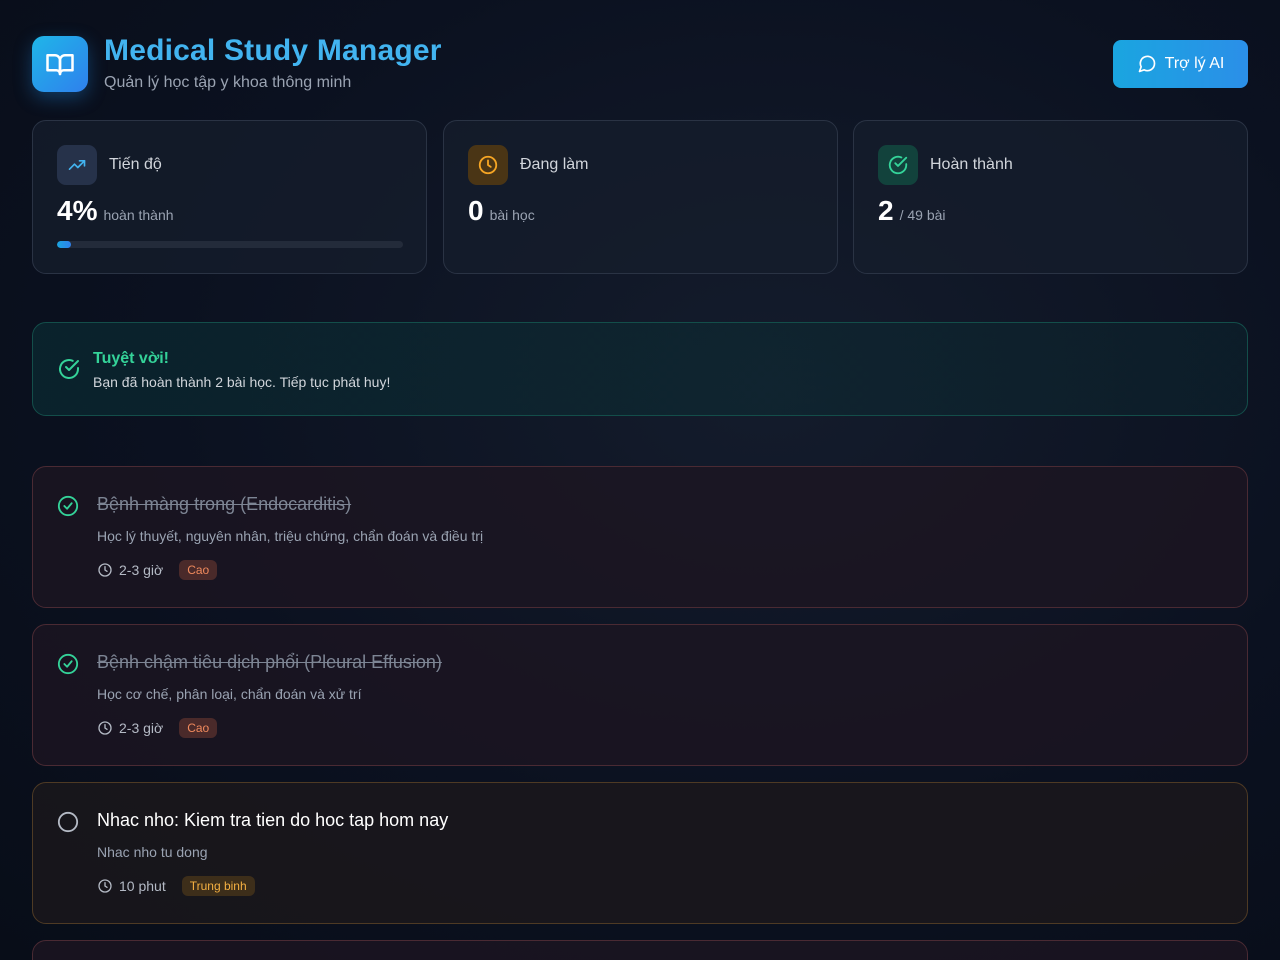 The height and width of the screenshot is (960, 1280). What do you see at coordinates (554, 164) in the screenshot?
I see `stat-label: Đang làm` at bounding box center [554, 164].